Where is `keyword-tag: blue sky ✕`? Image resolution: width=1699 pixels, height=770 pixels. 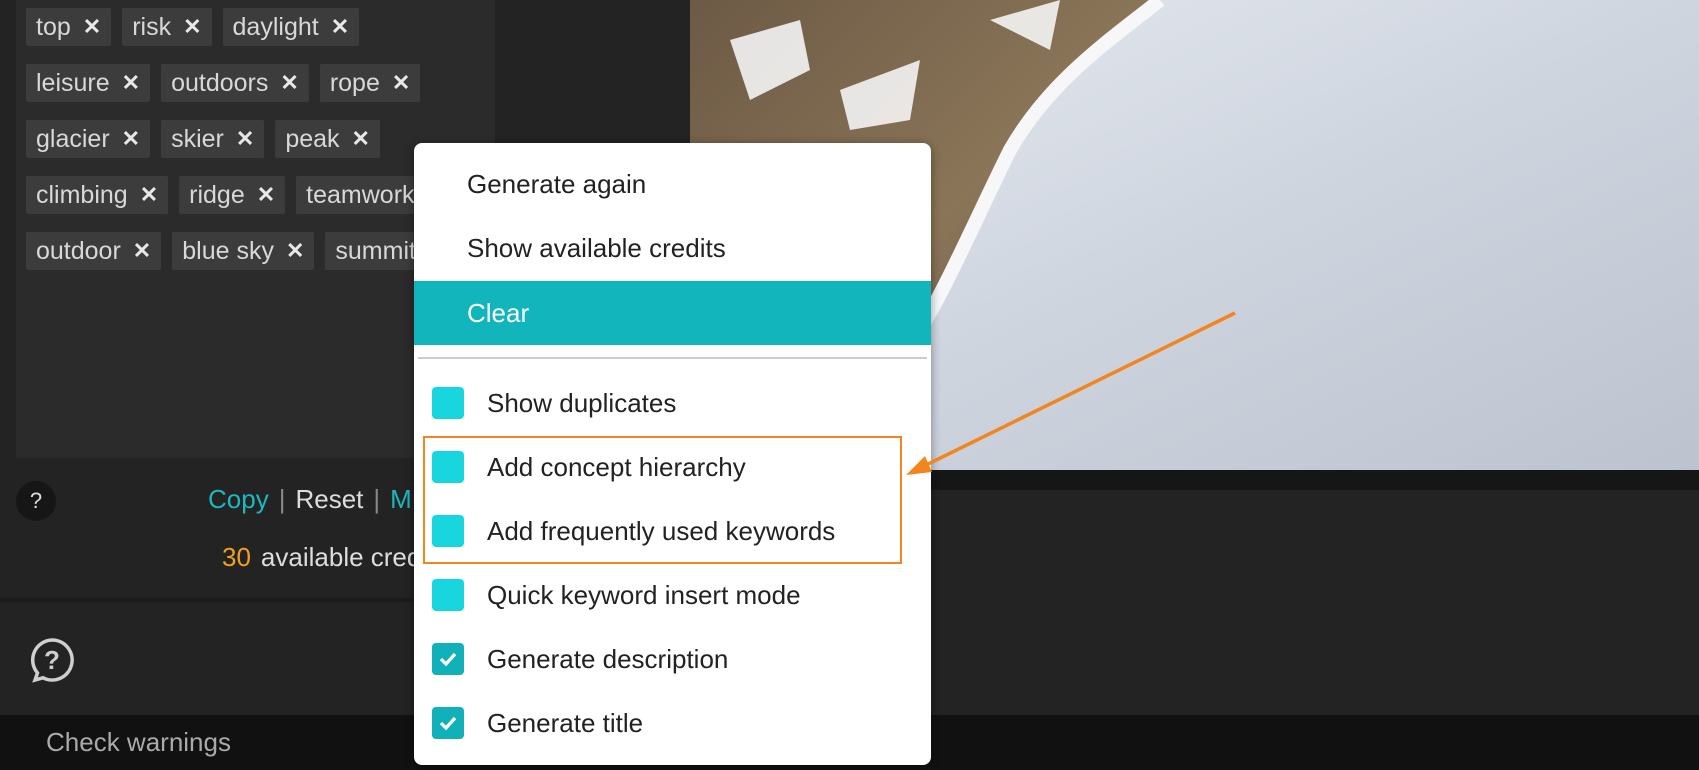
keyword-tag: blue sky ✕ is located at coordinates (243, 251).